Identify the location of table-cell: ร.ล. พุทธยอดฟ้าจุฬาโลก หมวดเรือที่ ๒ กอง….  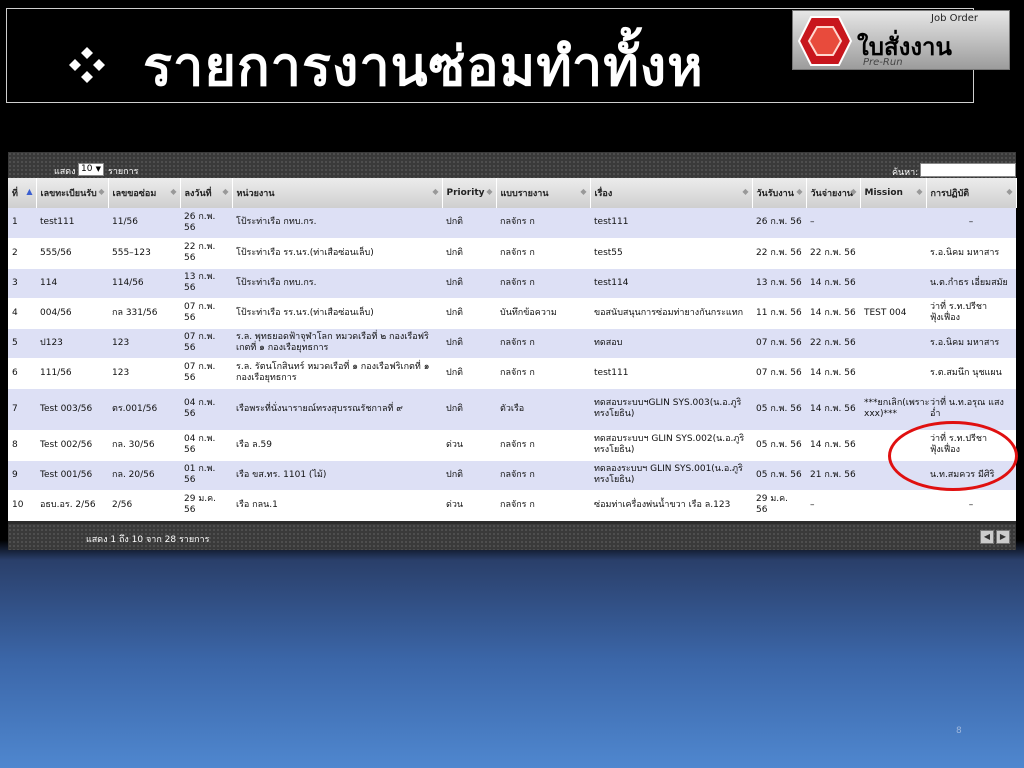
(337, 343).